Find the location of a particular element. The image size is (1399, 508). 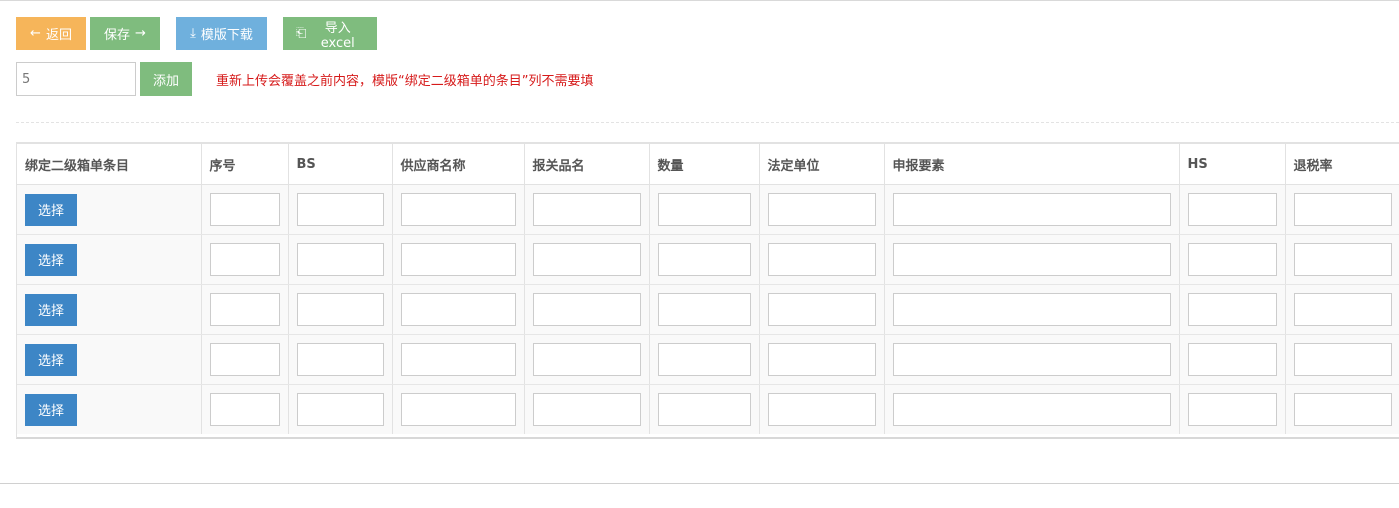

save-button: 保存 → is located at coordinates (125, 33).